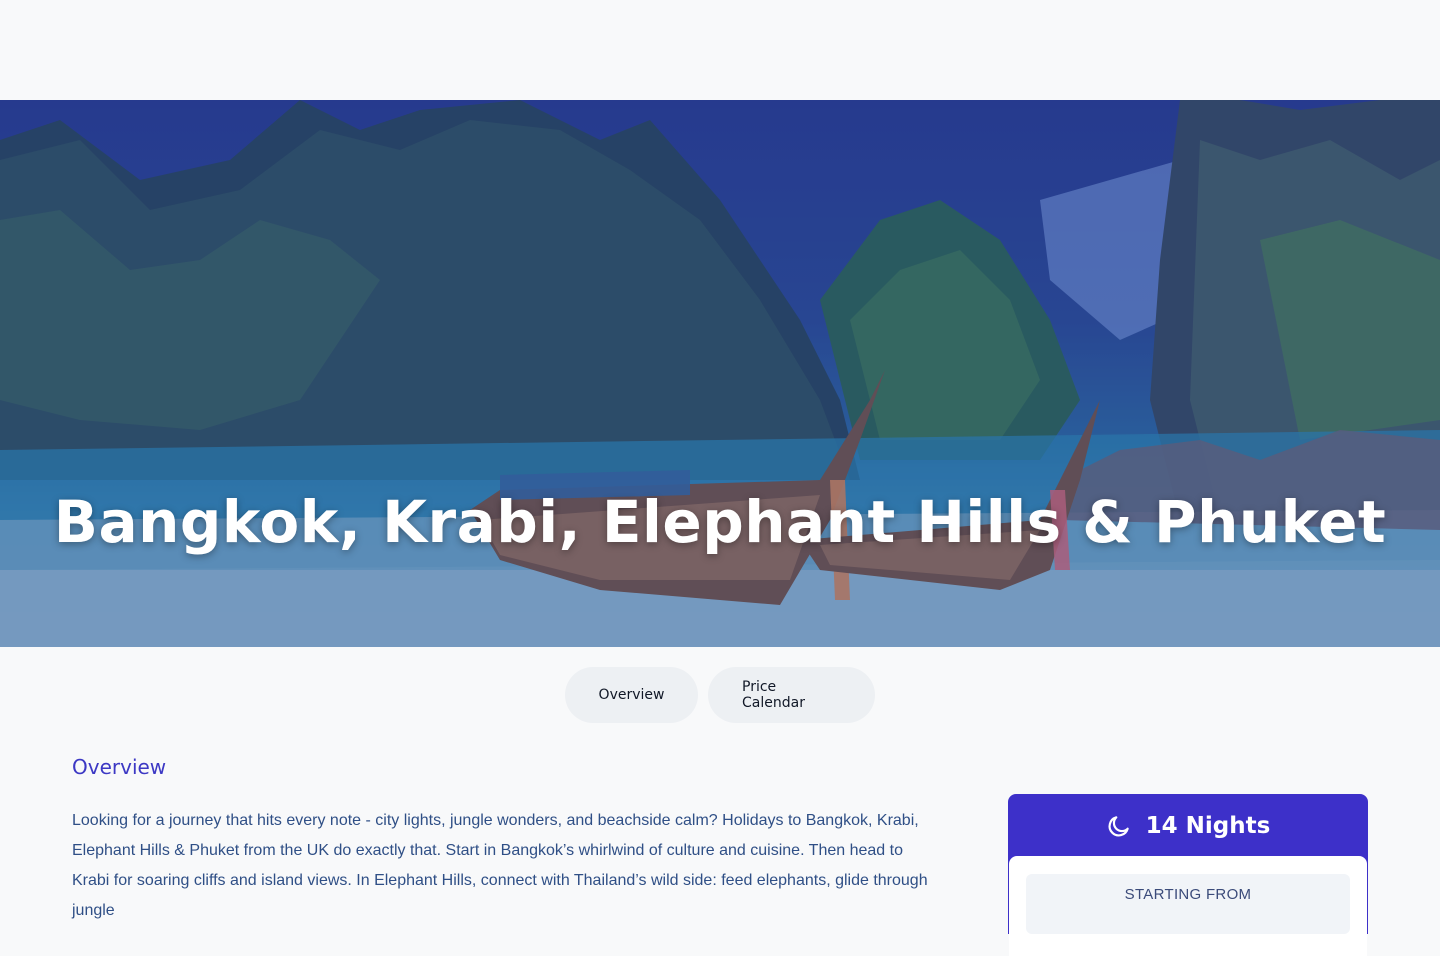 This screenshot has height=956, width=1440. I want to click on trip-summary-card: 14 Nights STARTING FROM, so click(1188, 875).